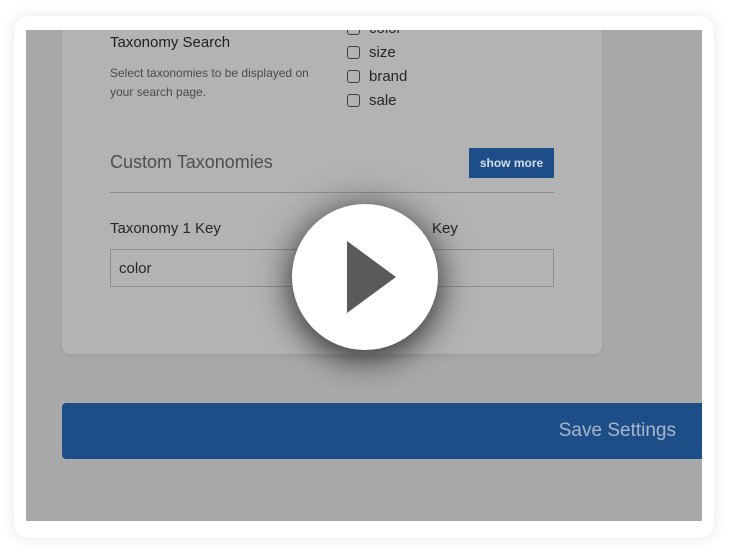 This screenshot has height=555, width=730. Describe the element at coordinates (511, 163) in the screenshot. I see `show-more-button: show more` at that location.